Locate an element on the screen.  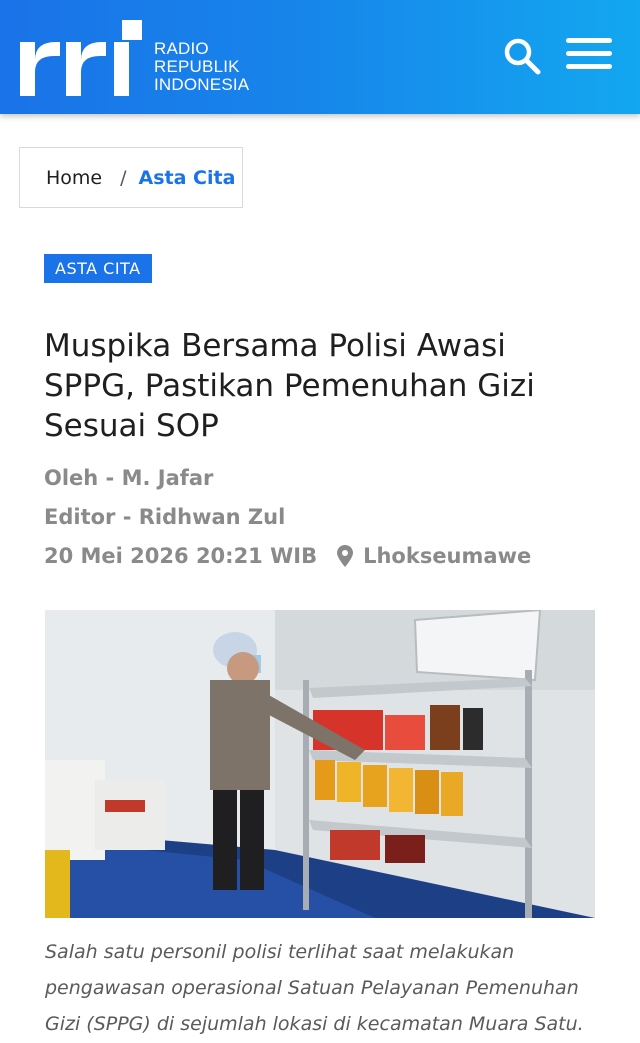
brand-line-1: RADIO is located at coordinates (181, 48).